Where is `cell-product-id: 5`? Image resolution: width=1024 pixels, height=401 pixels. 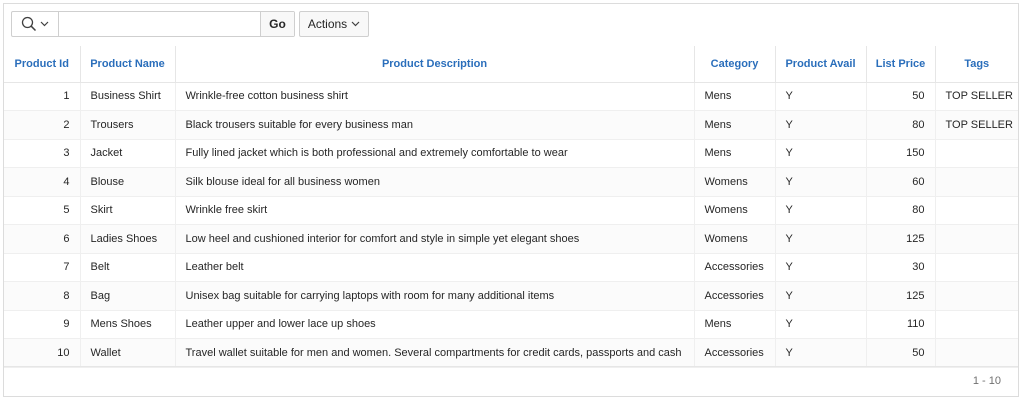 cell-product-id: 5 is located at coordinates (42, 210).